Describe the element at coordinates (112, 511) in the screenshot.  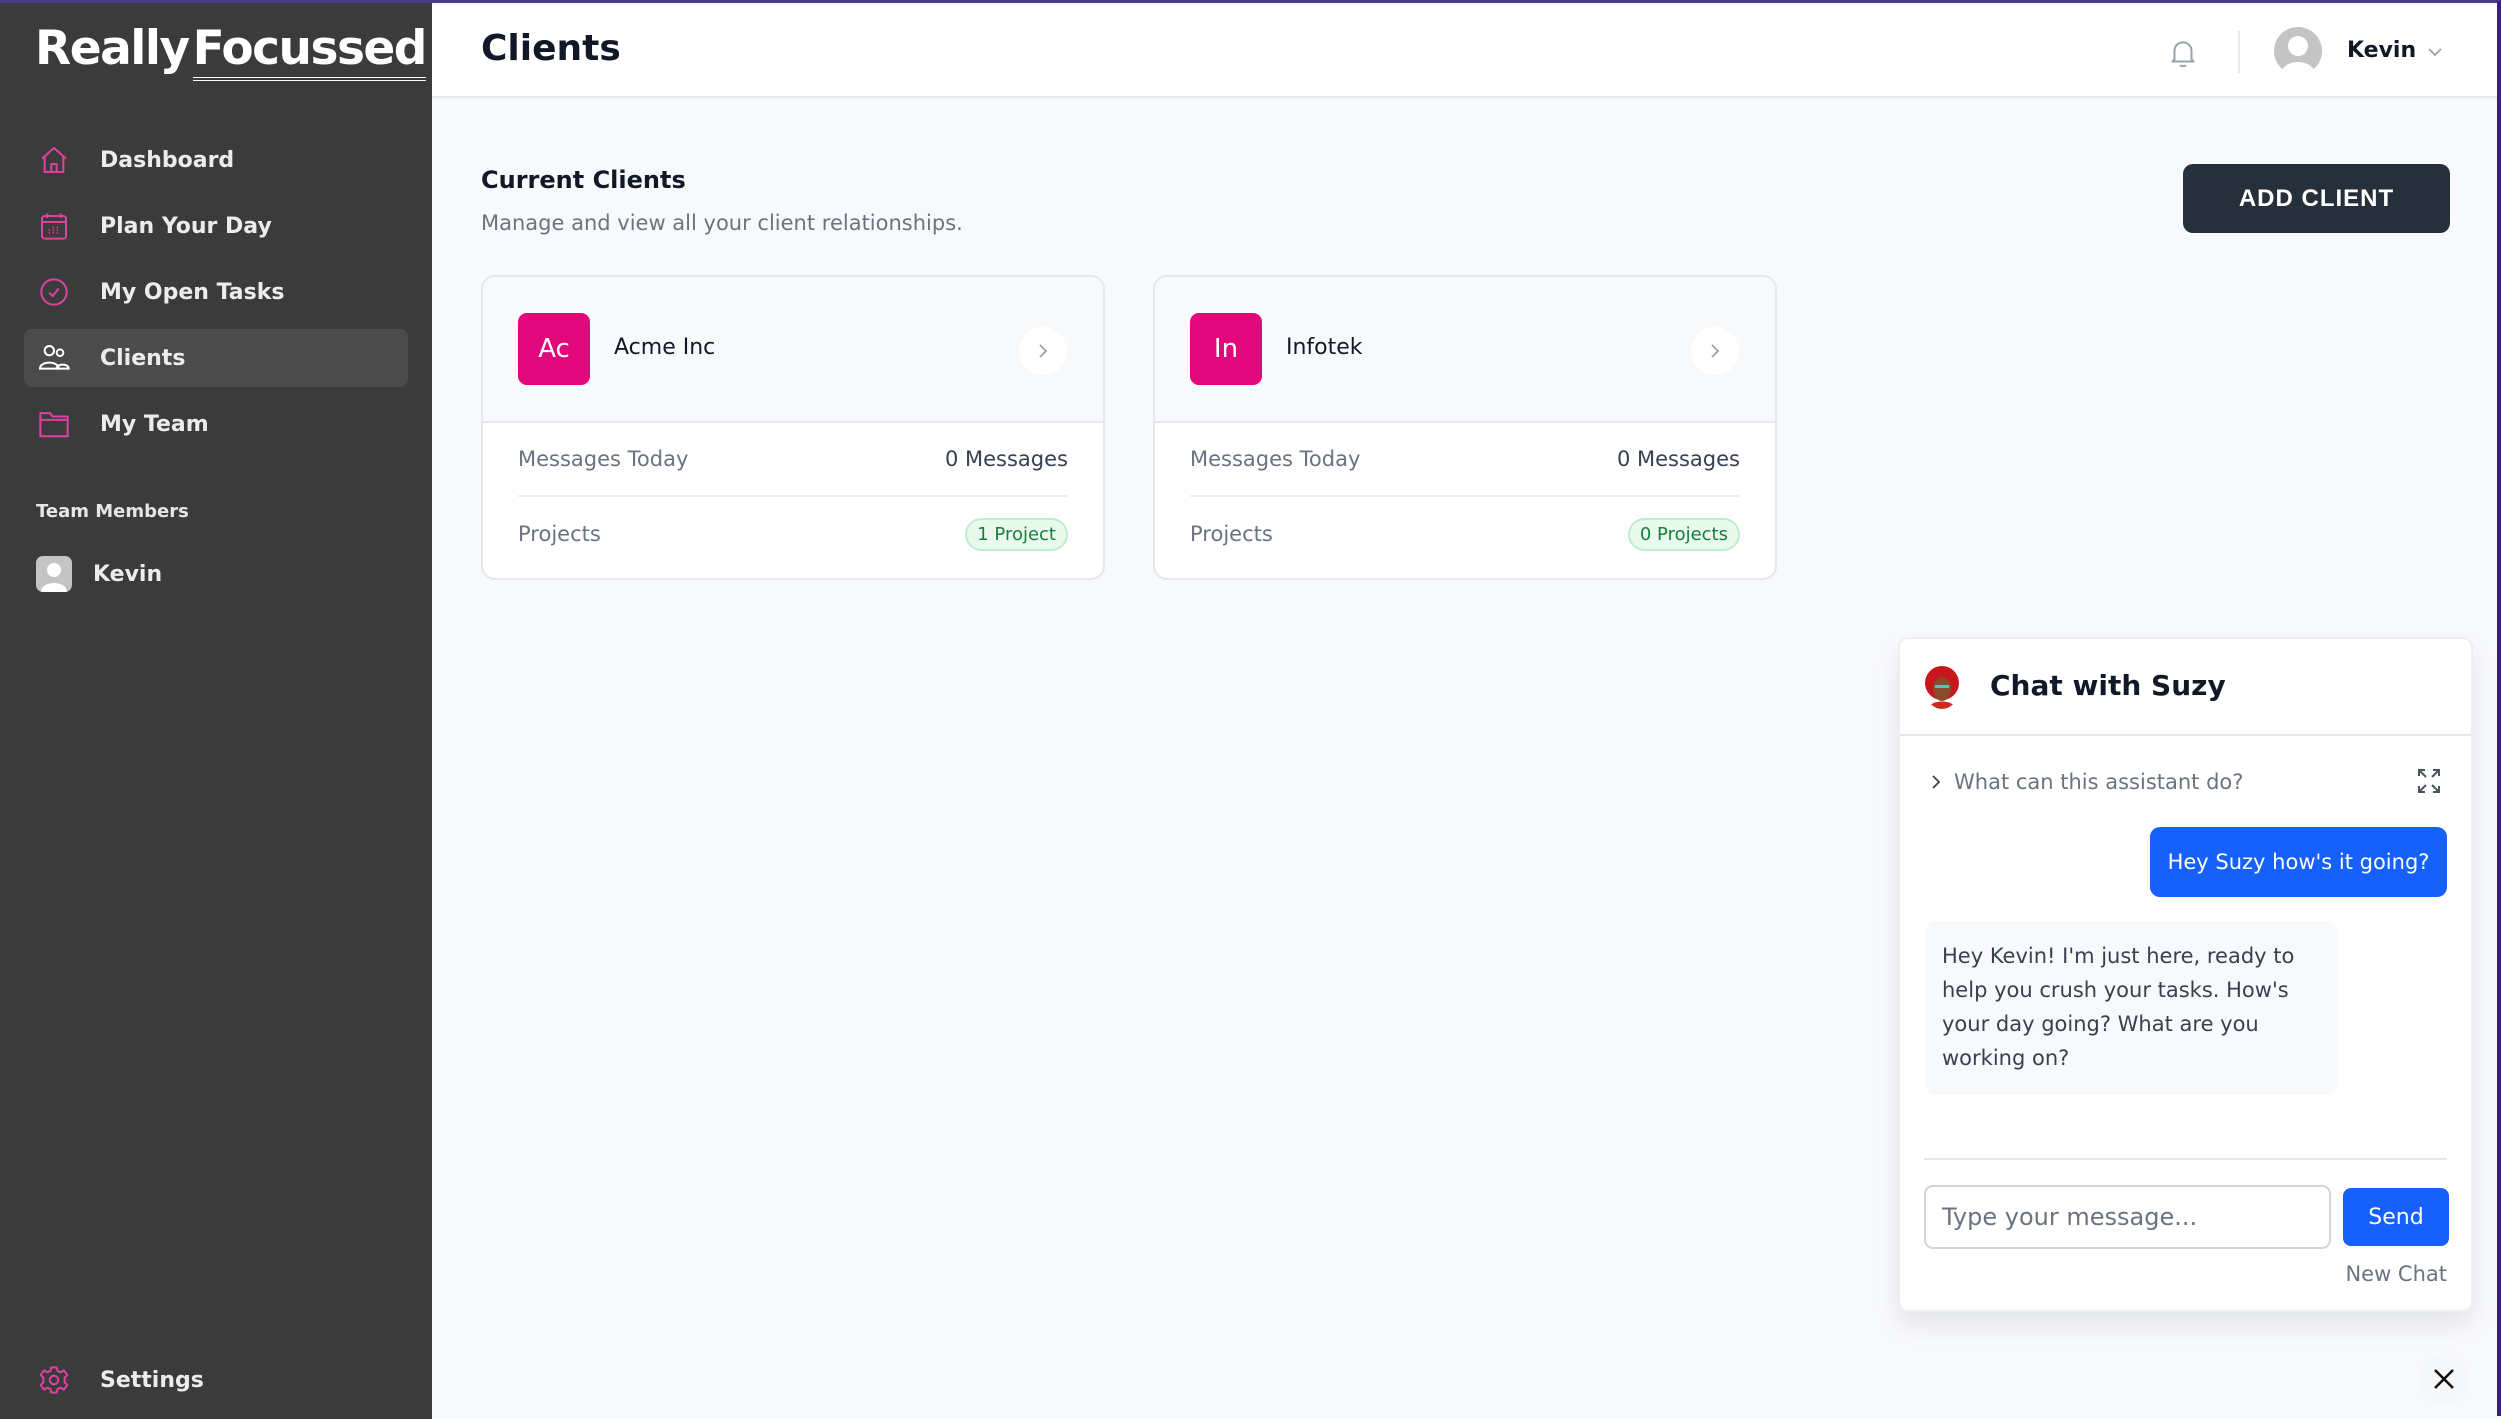
I see `team-members-heading: Team Members` at that location.